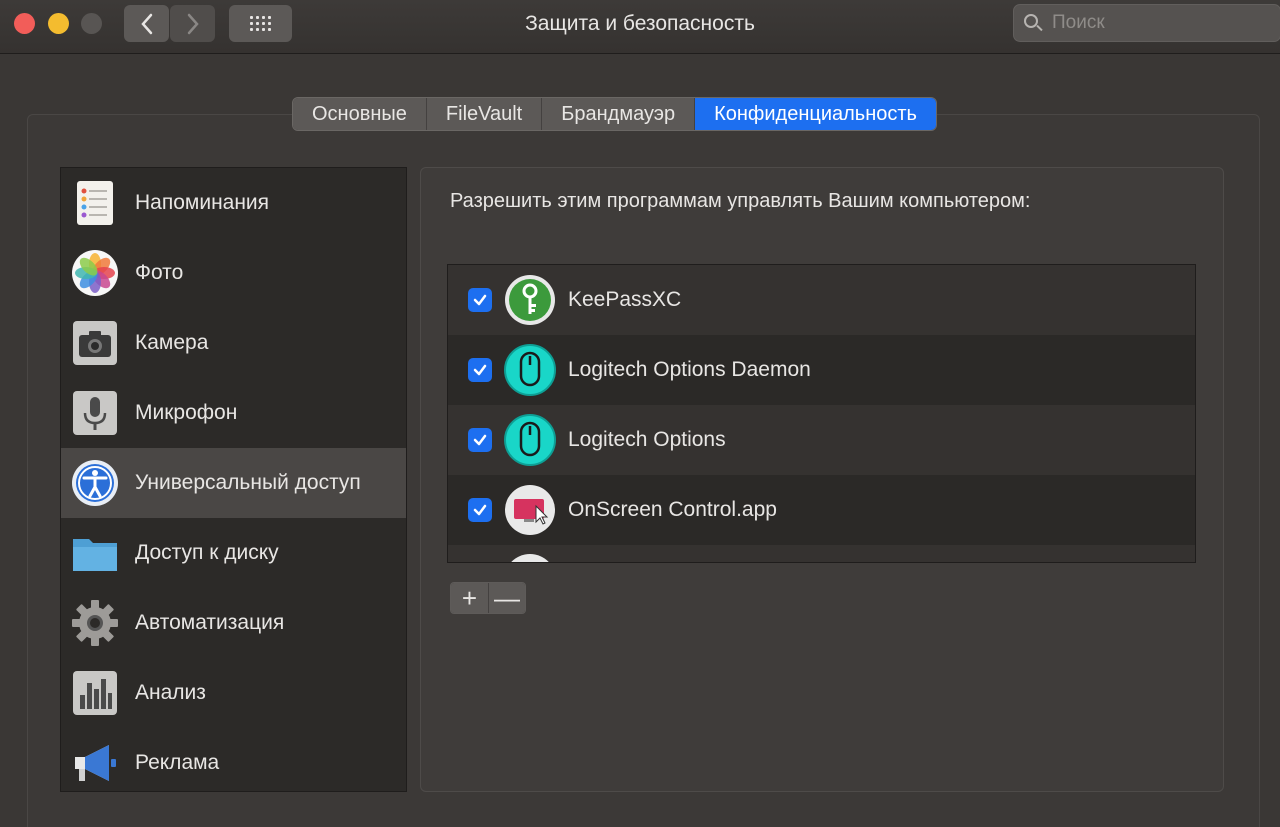 This screenshot has height=827, width=1280. I want to click on sidebar-item-label: Реклама, so click(177, 762).